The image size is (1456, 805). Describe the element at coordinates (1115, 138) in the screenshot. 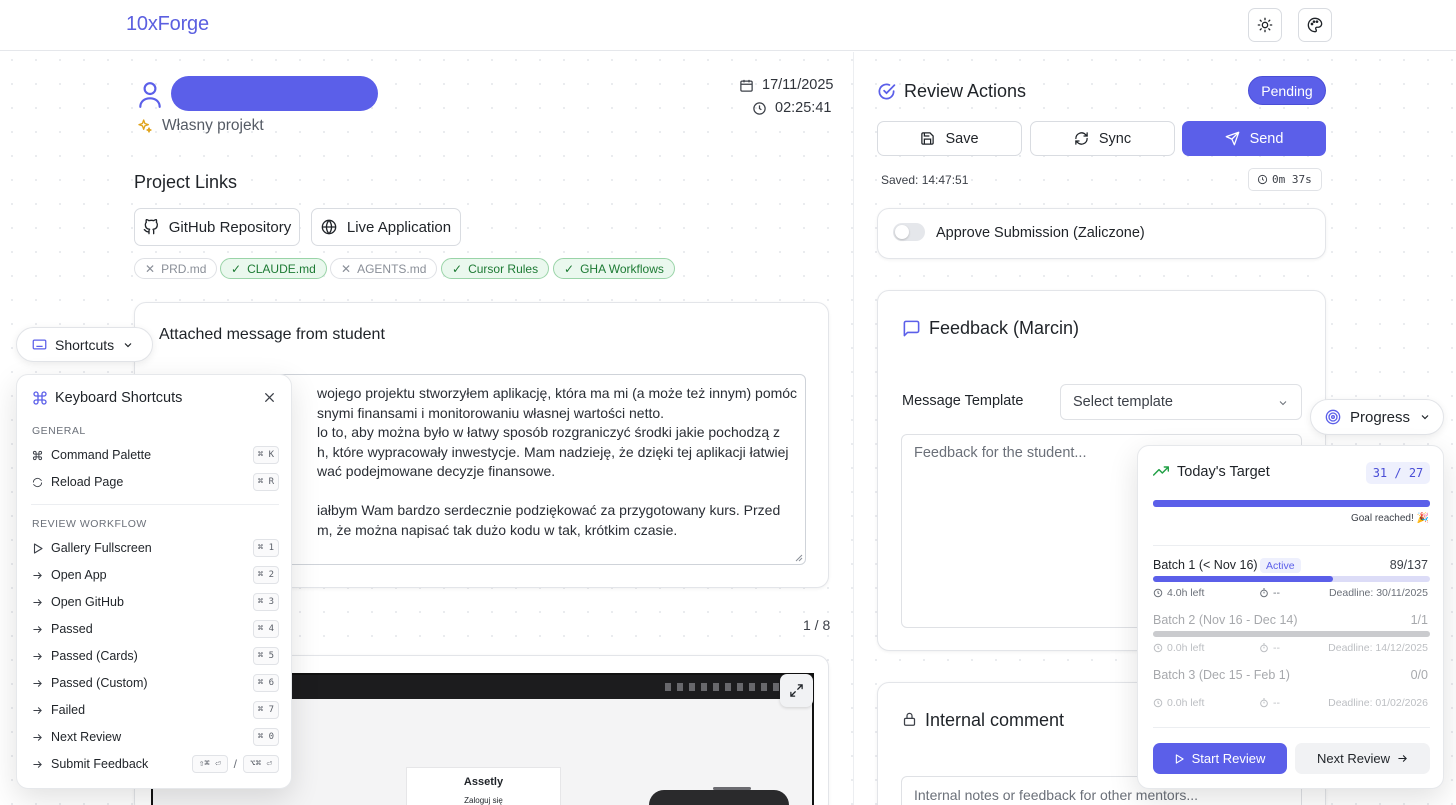

I see `sync-label: Sync` at that location.